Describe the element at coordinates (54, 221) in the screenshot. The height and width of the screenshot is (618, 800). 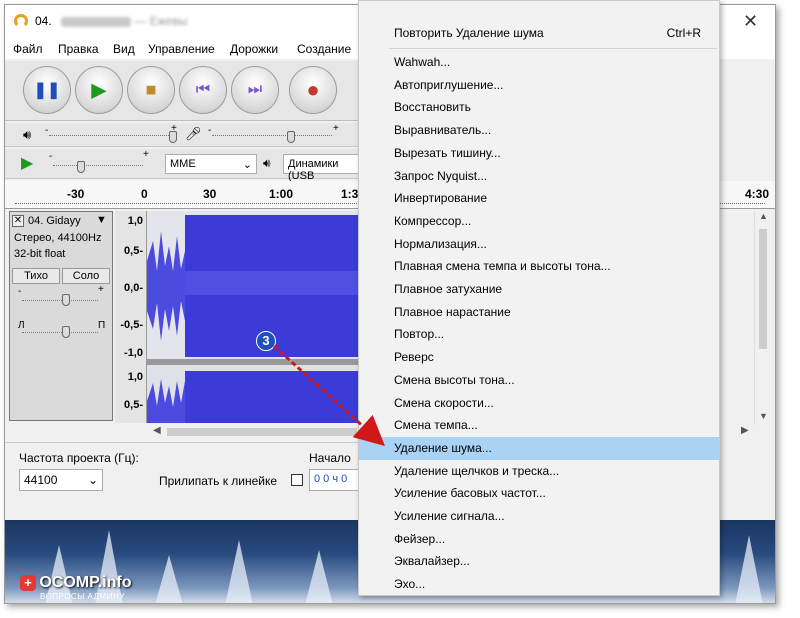
I see `track-name: 04. Gidayy` at that location.